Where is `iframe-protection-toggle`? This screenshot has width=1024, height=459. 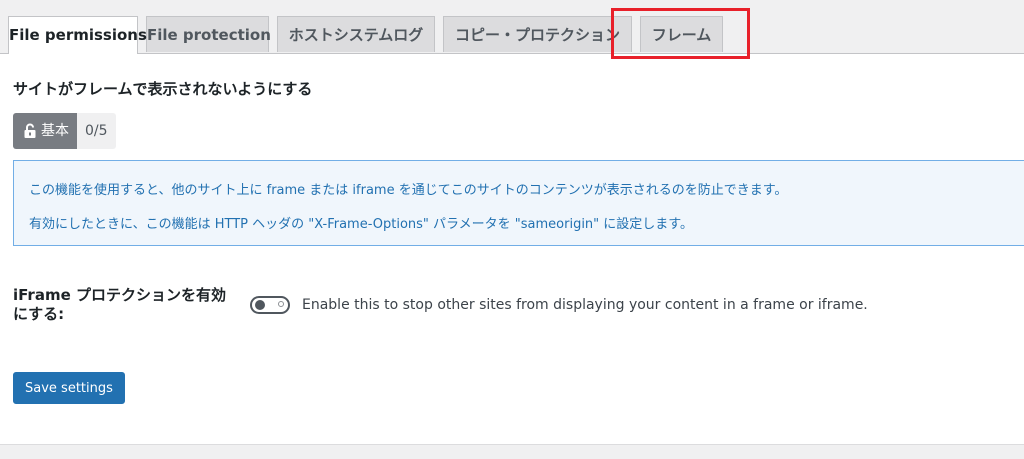
iframe-protection-toggle is located at coordinates (270, 305).